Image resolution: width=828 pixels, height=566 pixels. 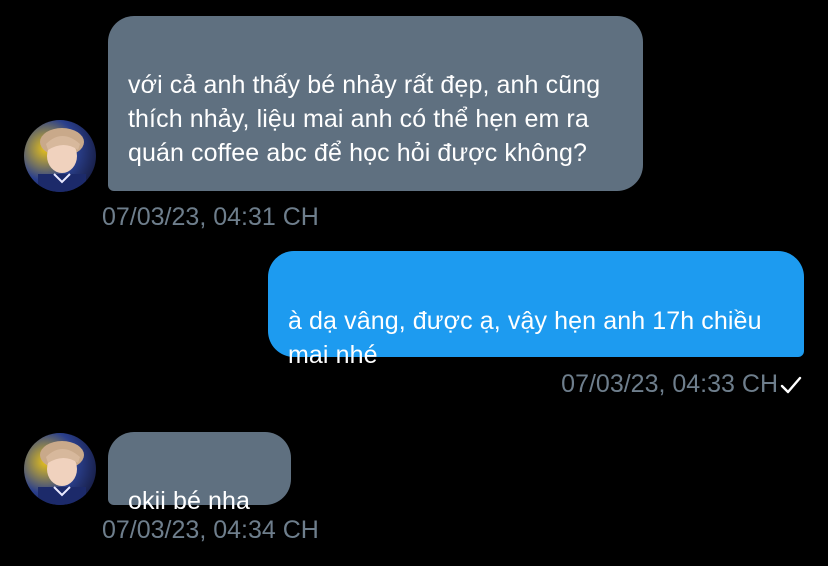 I want to click on message-text: okii bé nha, so click(x=189, y=501).